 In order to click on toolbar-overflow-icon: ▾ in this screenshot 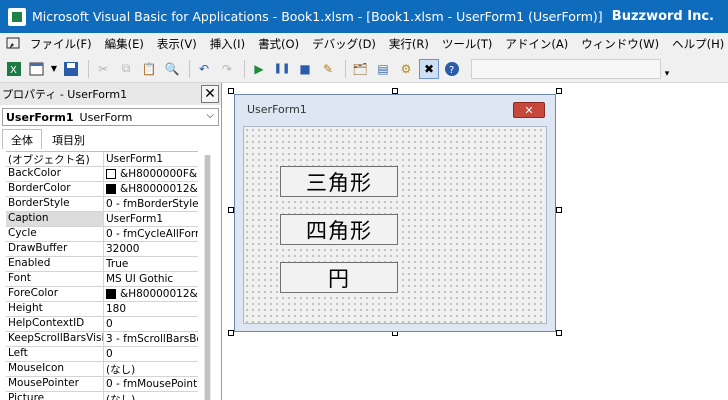, I will do `click(667, 69)`.